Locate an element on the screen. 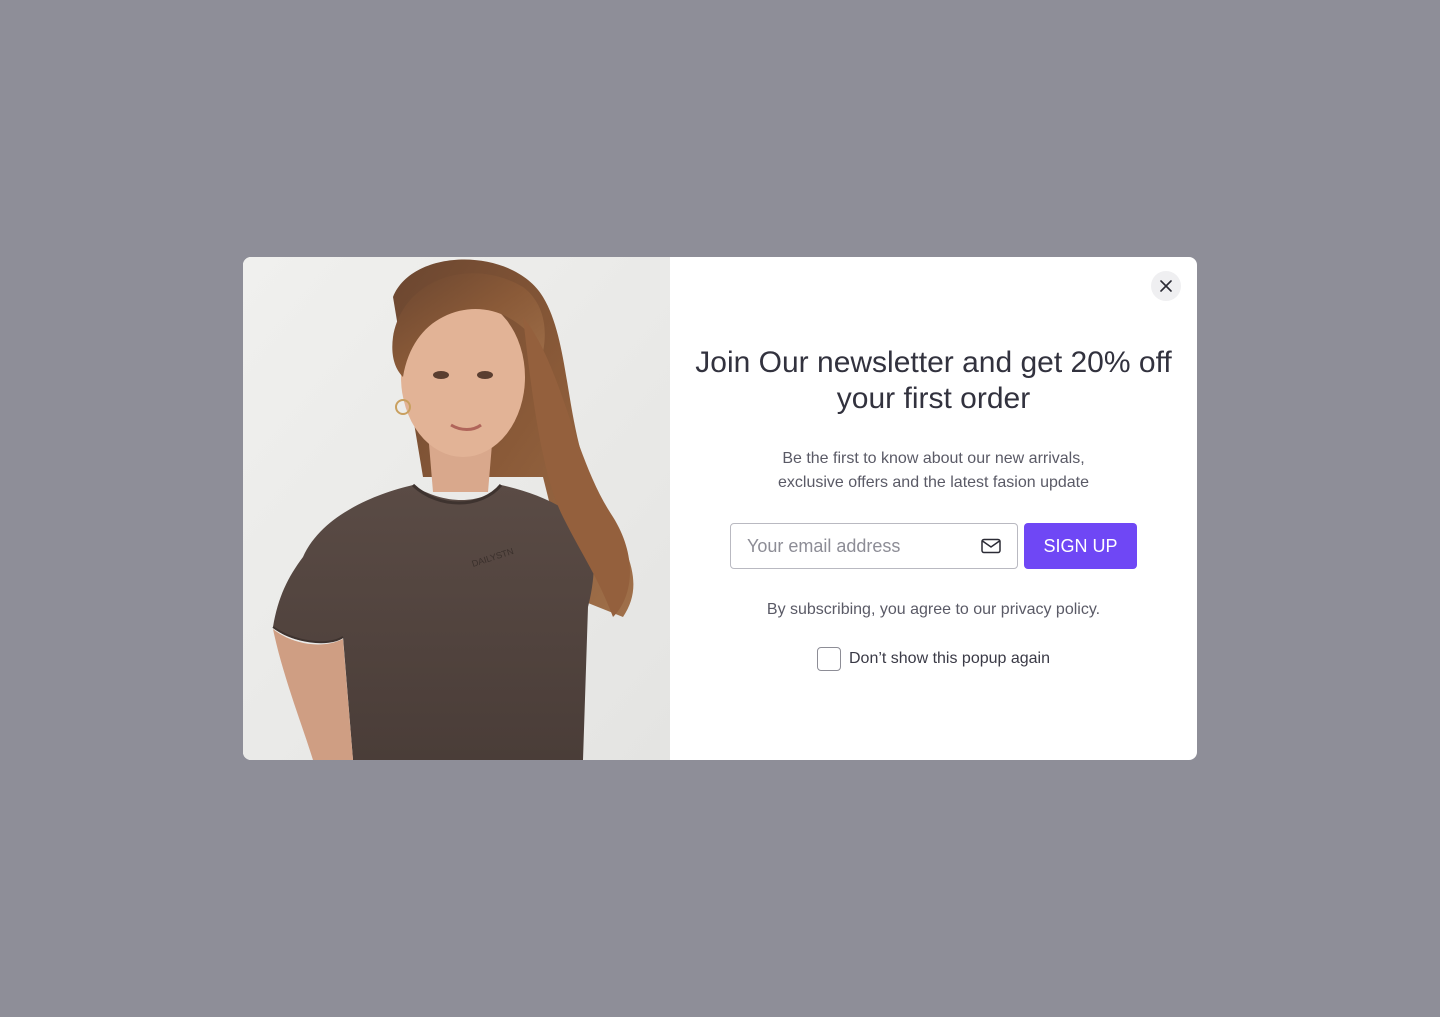  dont-show-label: Don’t show this popup again is located at coordinates (949, 659).